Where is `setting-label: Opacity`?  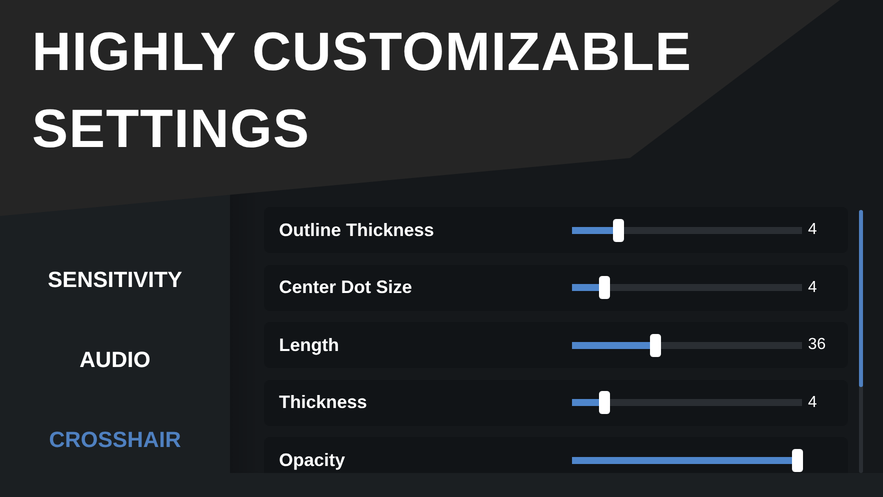
setting-label: Opacity is located at coordinates (312, 460).